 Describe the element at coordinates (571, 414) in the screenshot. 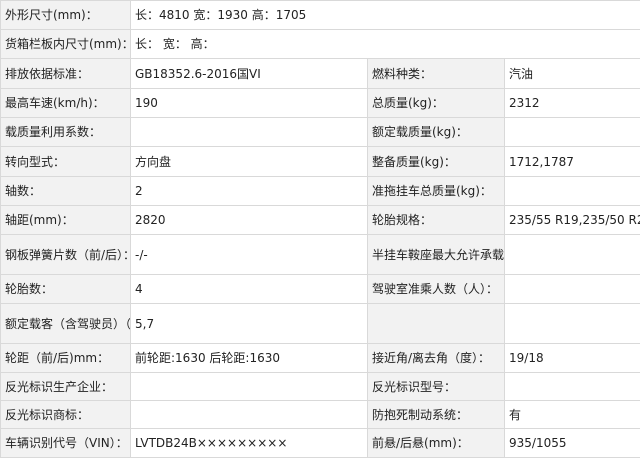

I see `spec-value: 有` at that location.